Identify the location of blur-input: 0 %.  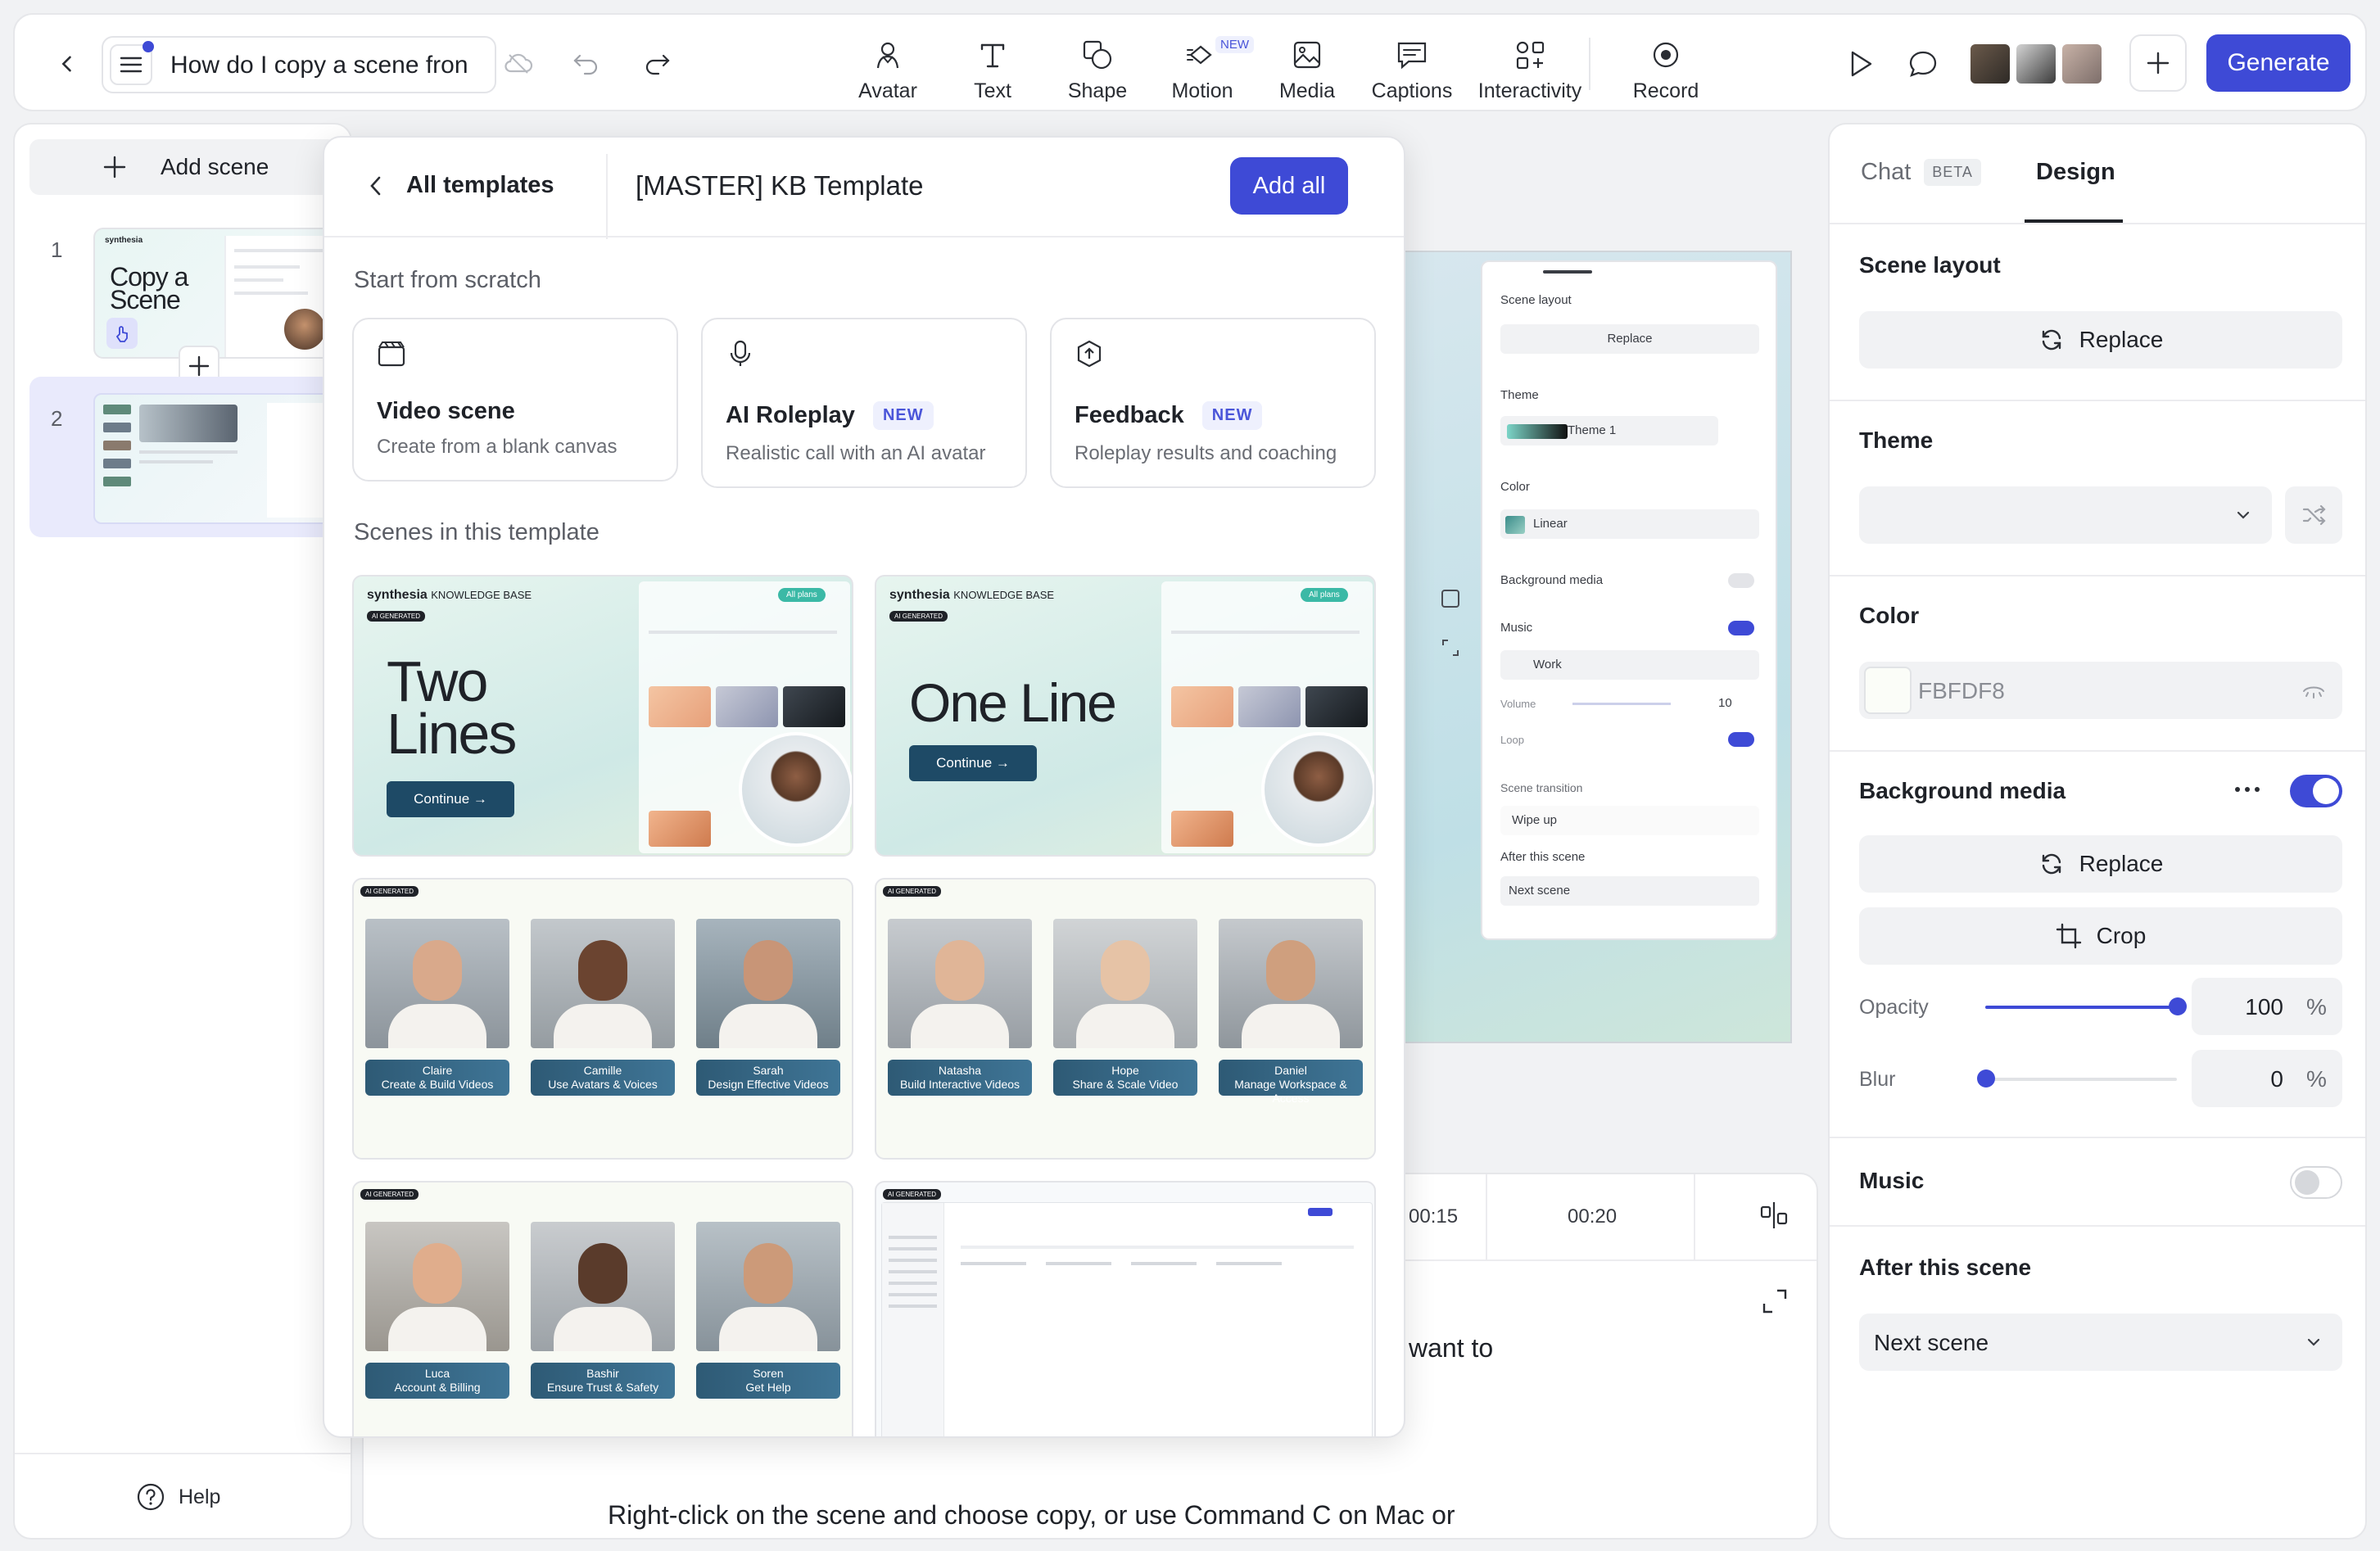
(2267, 1079).